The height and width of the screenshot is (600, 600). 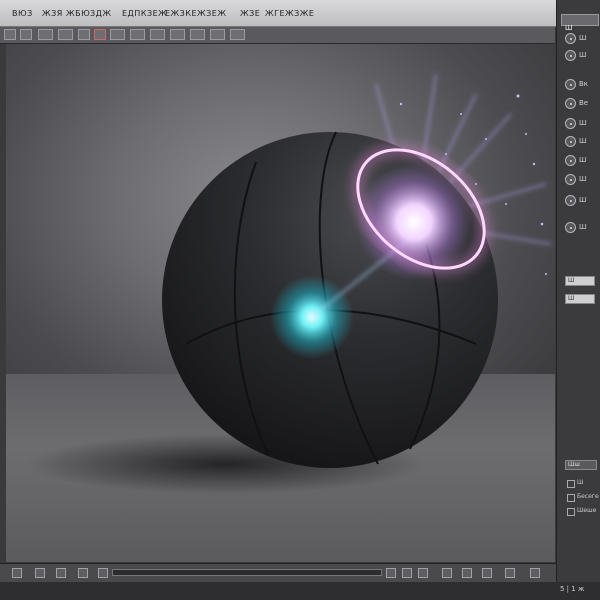 I want to click on tool-camera-icon, so click(x=84, y=34).